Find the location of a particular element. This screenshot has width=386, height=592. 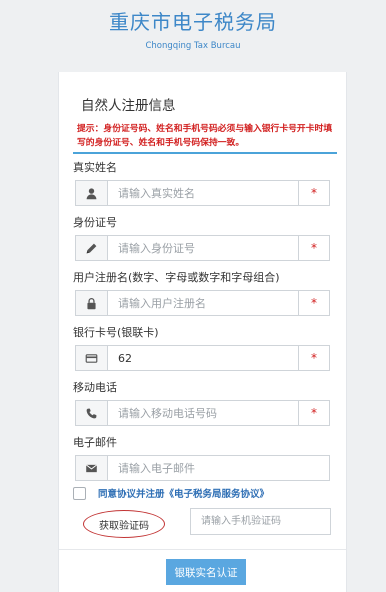

notice-divider is located at coordinates (205, 153).